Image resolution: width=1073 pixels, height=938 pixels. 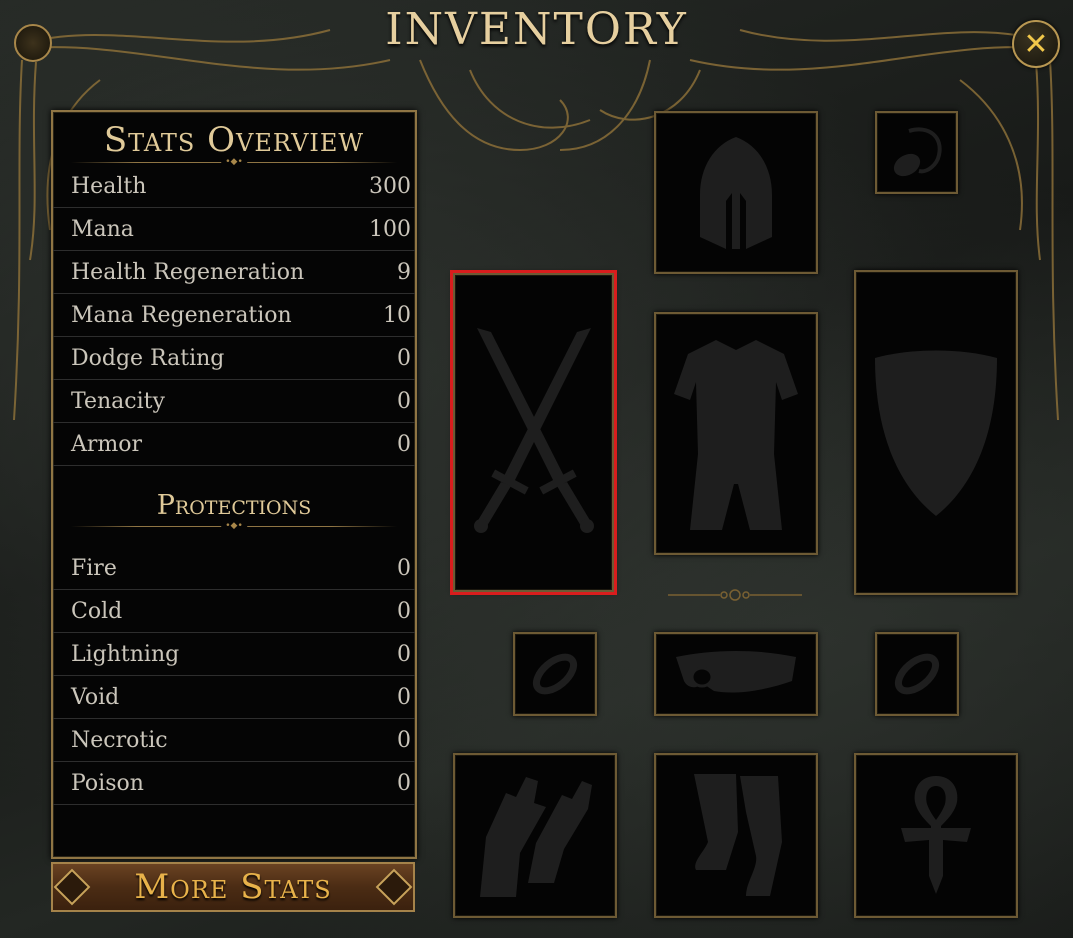 I want to click on protection-row-fire: Fire 0, so click(x=234, y=568).